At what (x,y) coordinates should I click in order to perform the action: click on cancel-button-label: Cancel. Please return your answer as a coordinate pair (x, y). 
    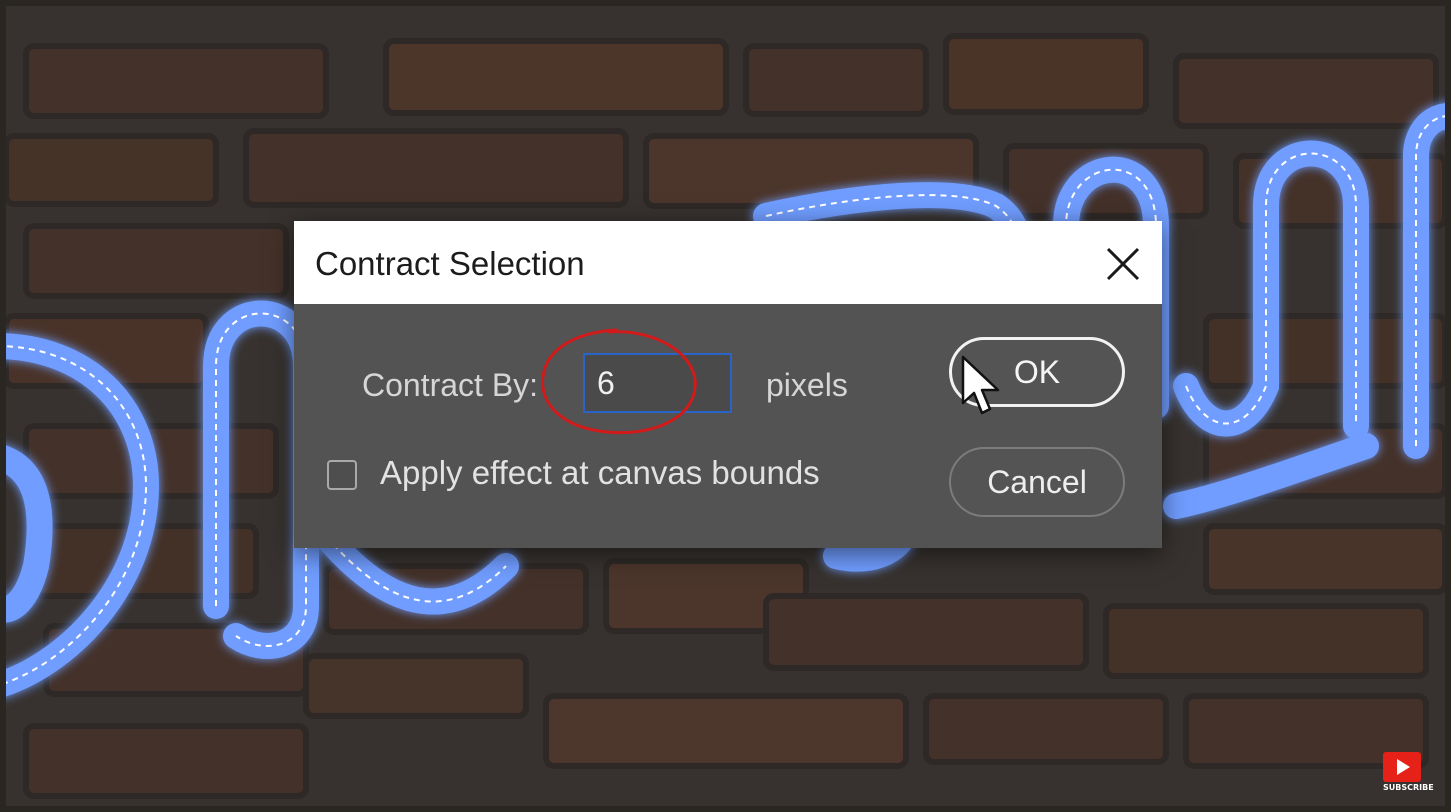
    Looking at the image, I should click on (1037, 481).